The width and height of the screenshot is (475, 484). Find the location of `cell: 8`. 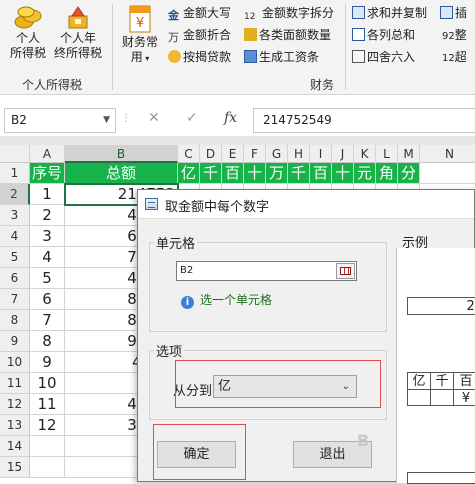

cell: 8 is located at coordinates (47, 341).